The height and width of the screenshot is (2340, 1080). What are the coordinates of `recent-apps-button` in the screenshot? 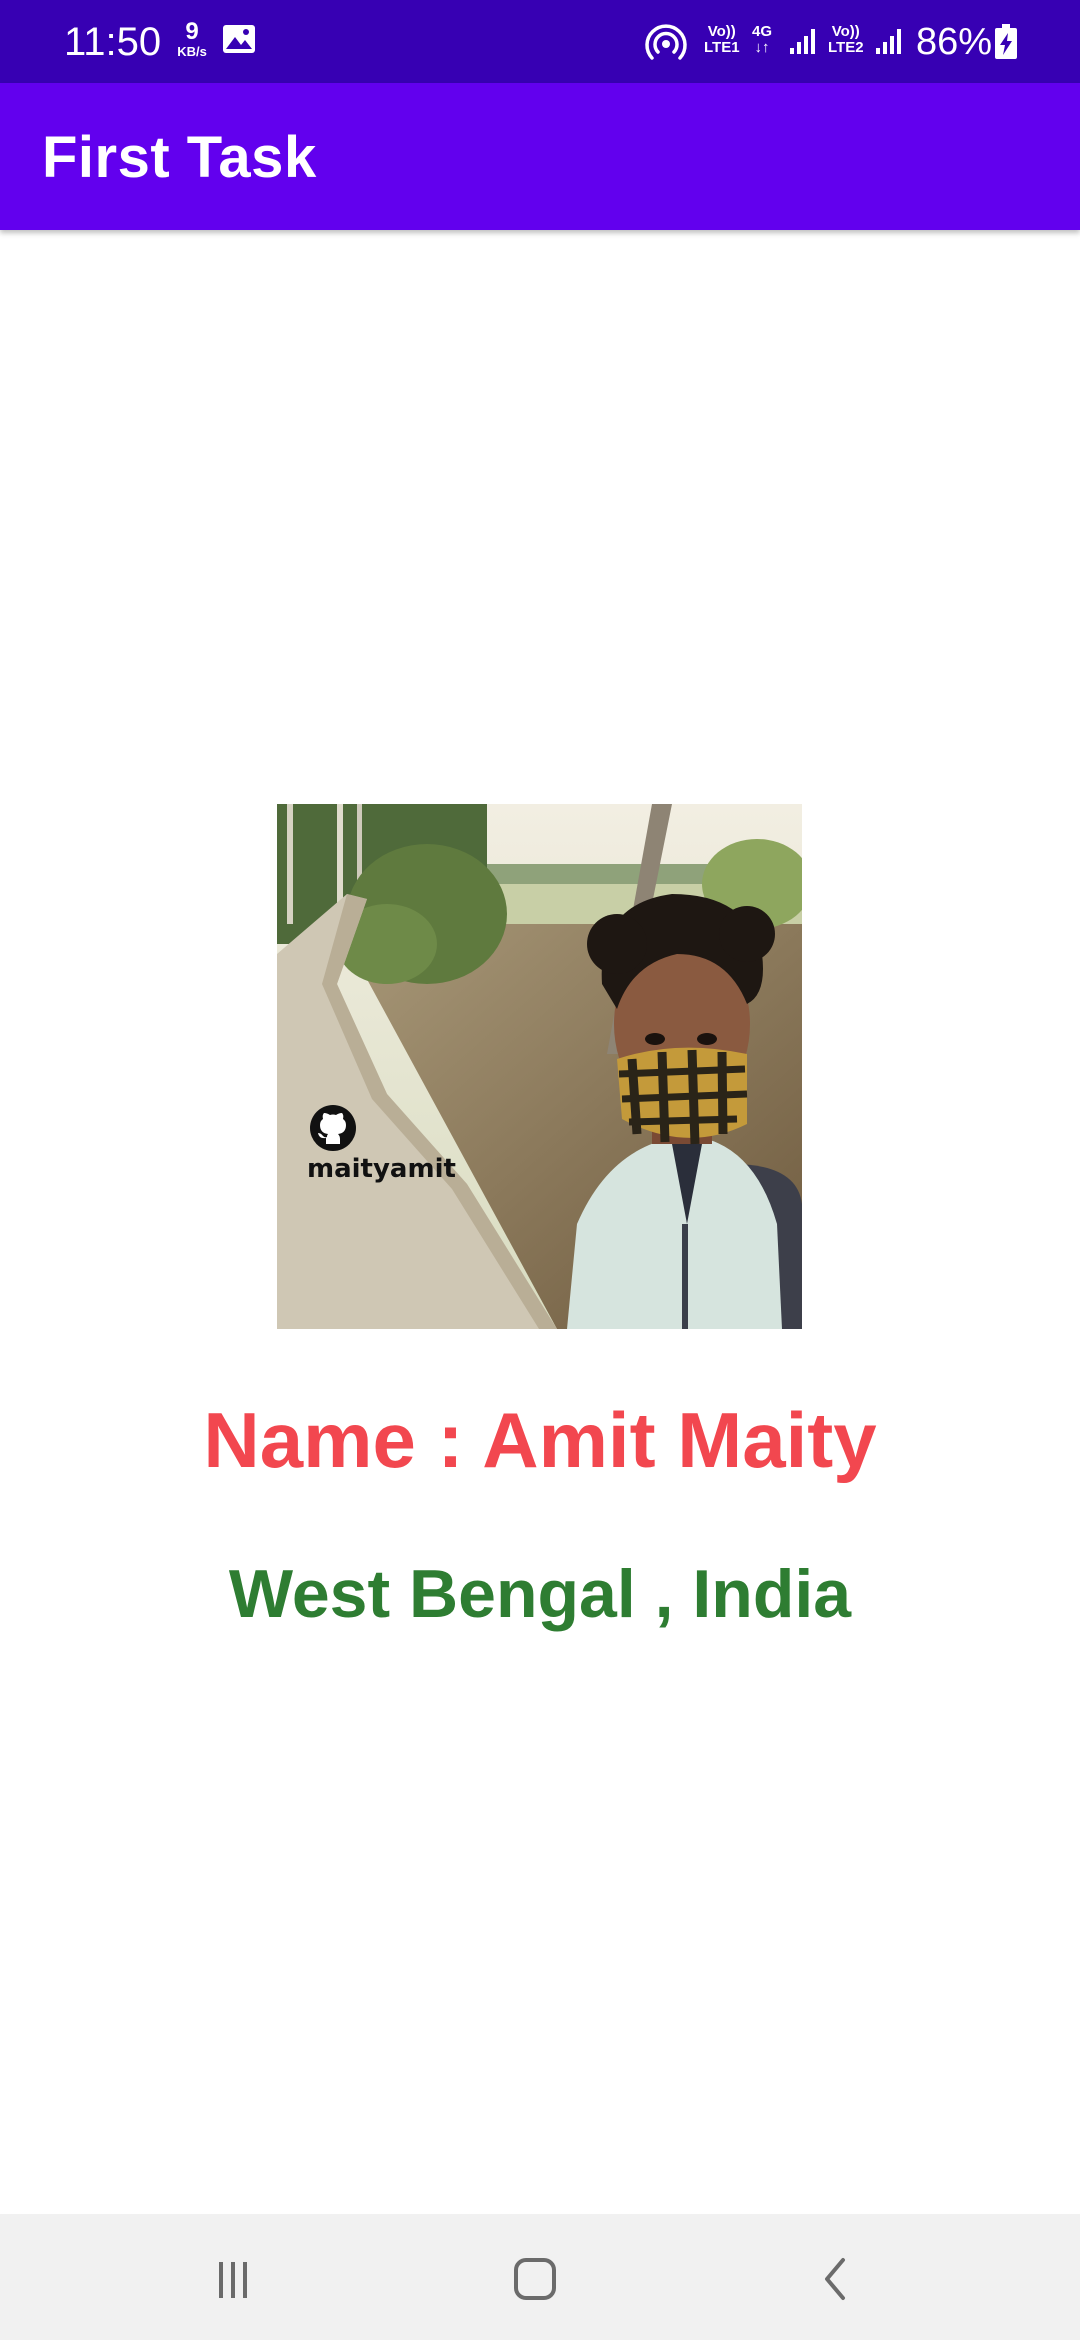 It's located at (233, 2277).